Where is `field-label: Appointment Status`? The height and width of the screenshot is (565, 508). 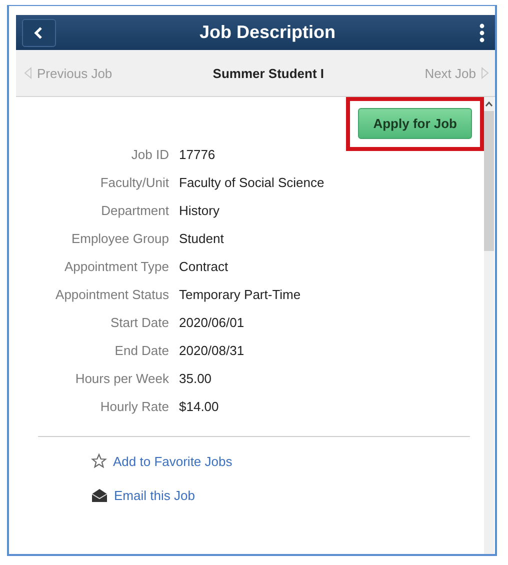 field-label: Appointment Status is located at coordinates (111, 294).